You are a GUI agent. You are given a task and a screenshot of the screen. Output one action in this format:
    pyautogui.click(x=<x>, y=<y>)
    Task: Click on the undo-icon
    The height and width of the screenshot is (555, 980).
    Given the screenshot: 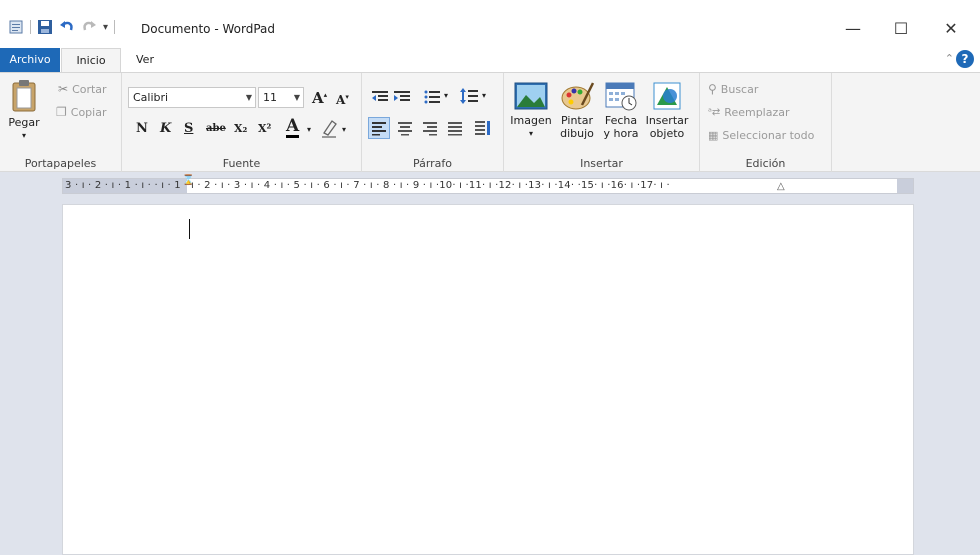 What is the action you would take?
    pyautogui.click(x=67, y=27)
    